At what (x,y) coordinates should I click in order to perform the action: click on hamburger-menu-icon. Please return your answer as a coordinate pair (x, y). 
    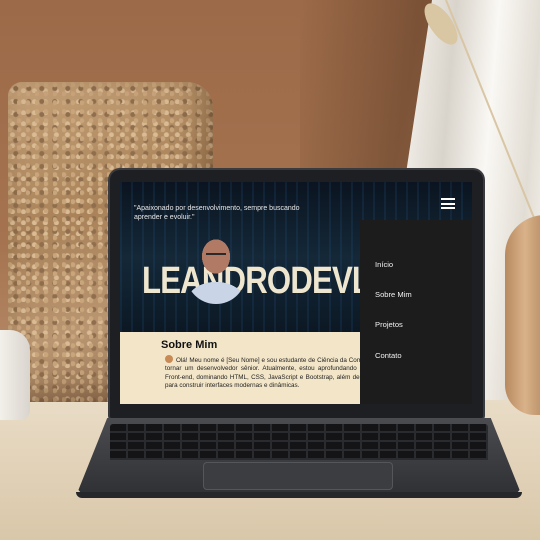
    Looking at the image, I should click on (448, 203).